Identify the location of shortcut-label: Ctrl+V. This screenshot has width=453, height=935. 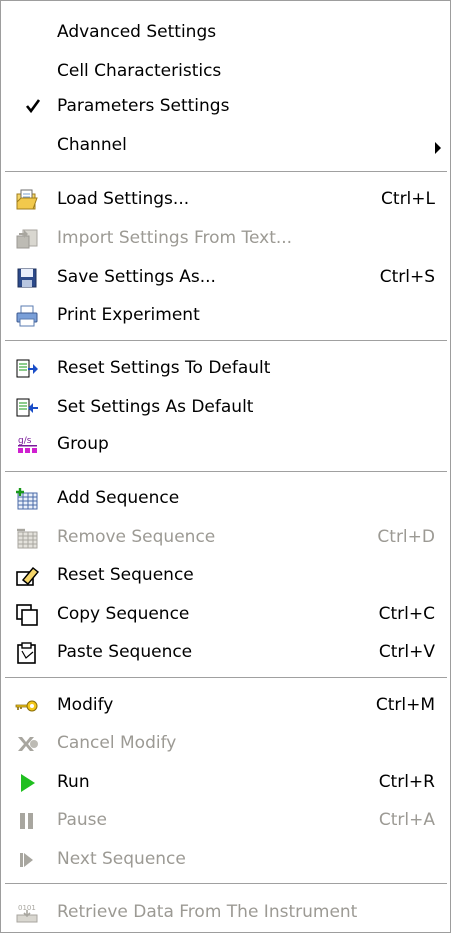
(406, 652).